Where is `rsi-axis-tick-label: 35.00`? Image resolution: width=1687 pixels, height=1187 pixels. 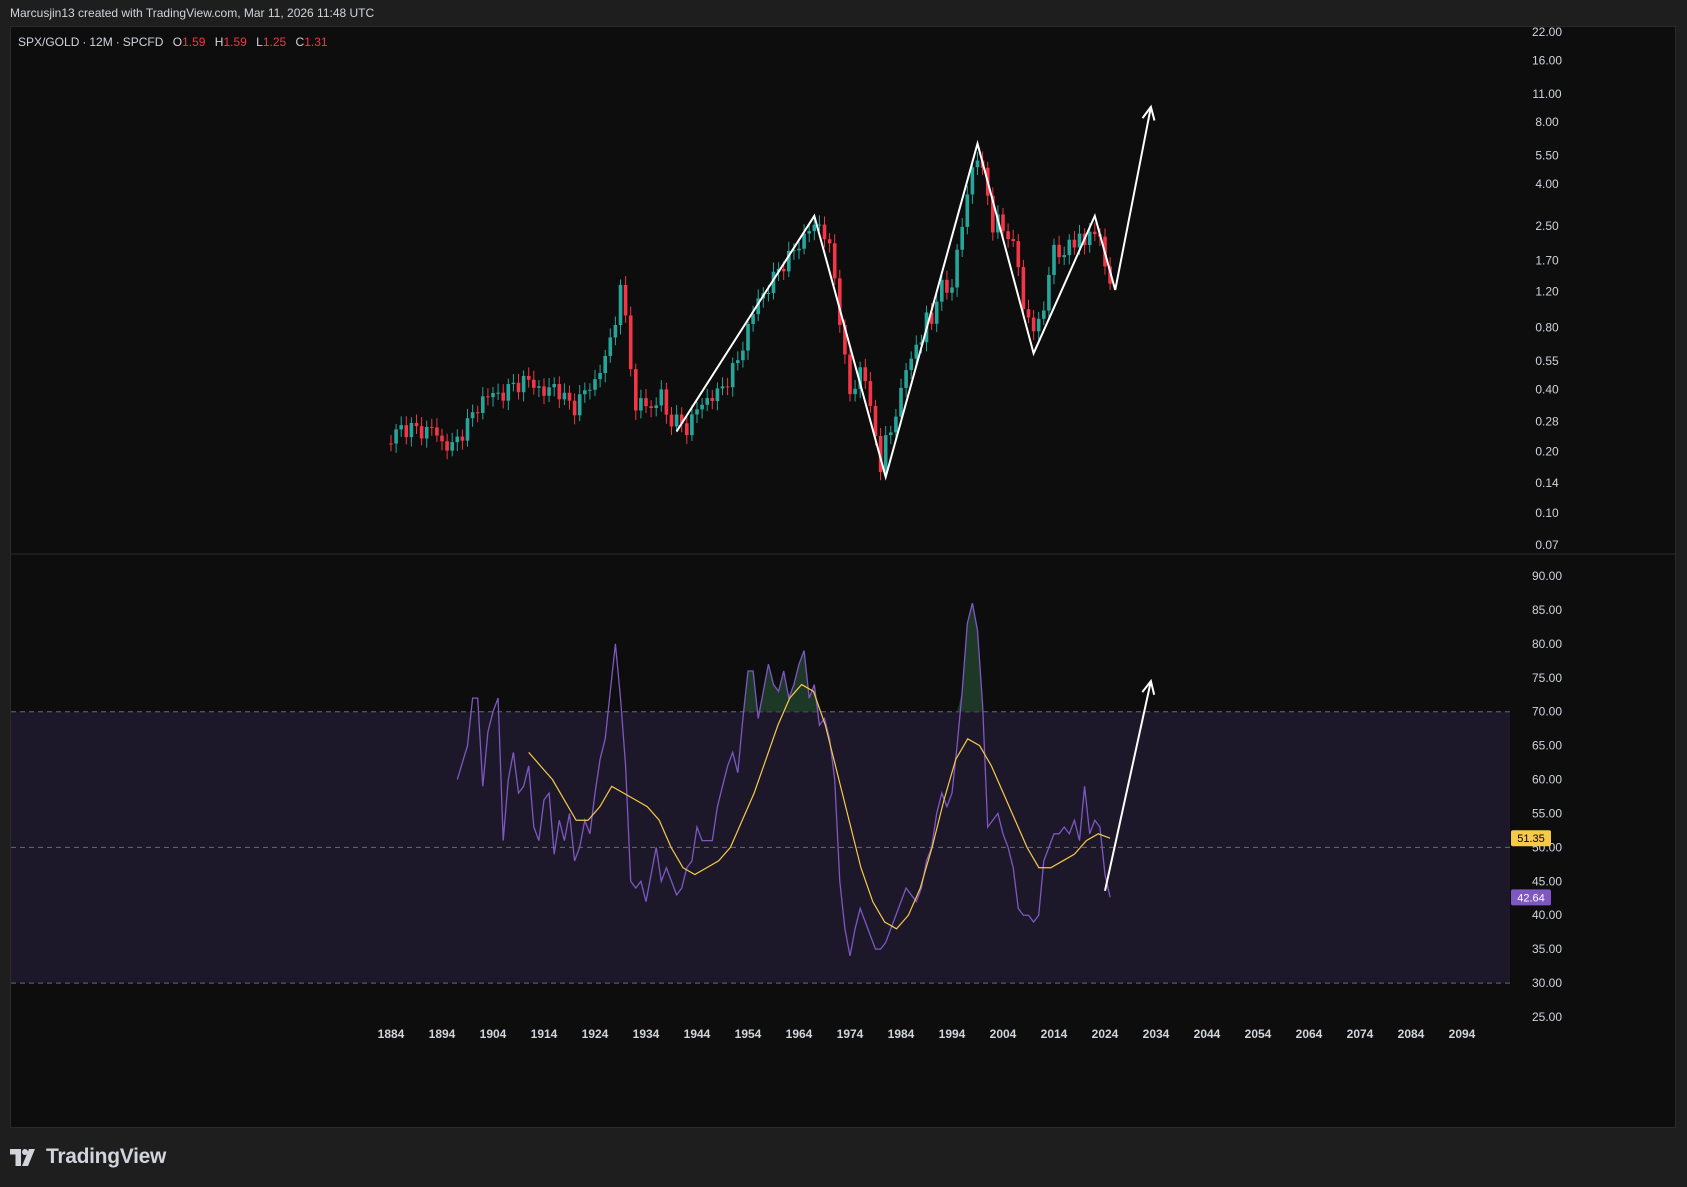
rsi-axis-tick-label: 35.00 is located at coordinates (1547, 949).